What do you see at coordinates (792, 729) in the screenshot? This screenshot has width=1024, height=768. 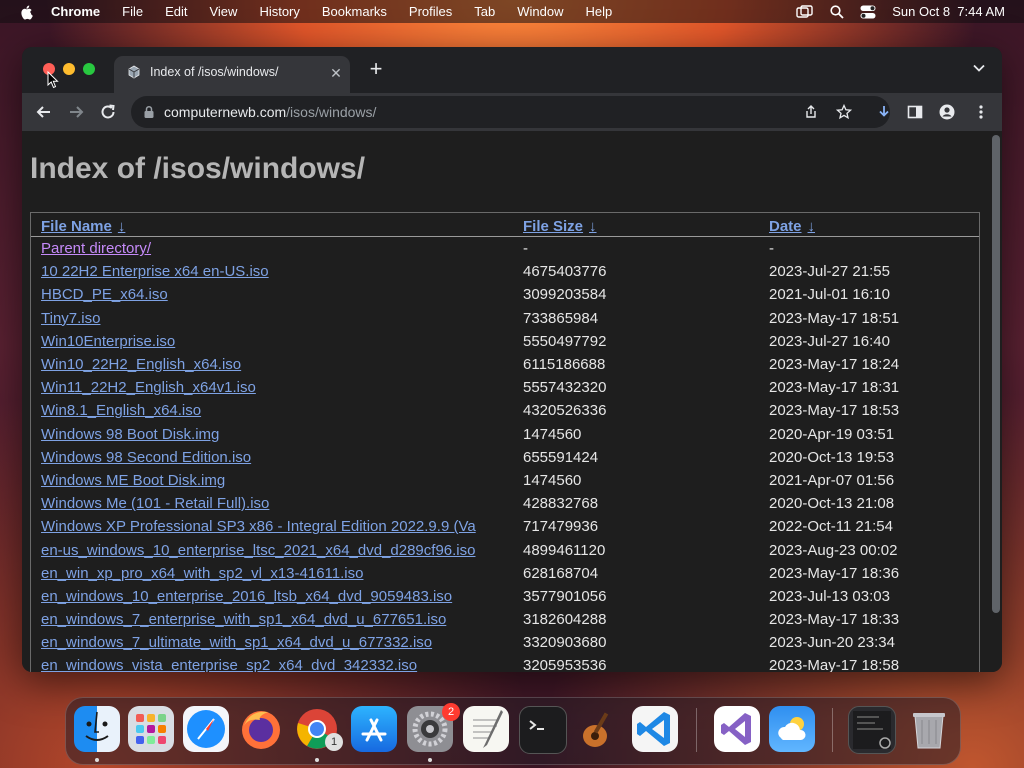 I see `dock-weather-icon` at bounding box center [792, 729].